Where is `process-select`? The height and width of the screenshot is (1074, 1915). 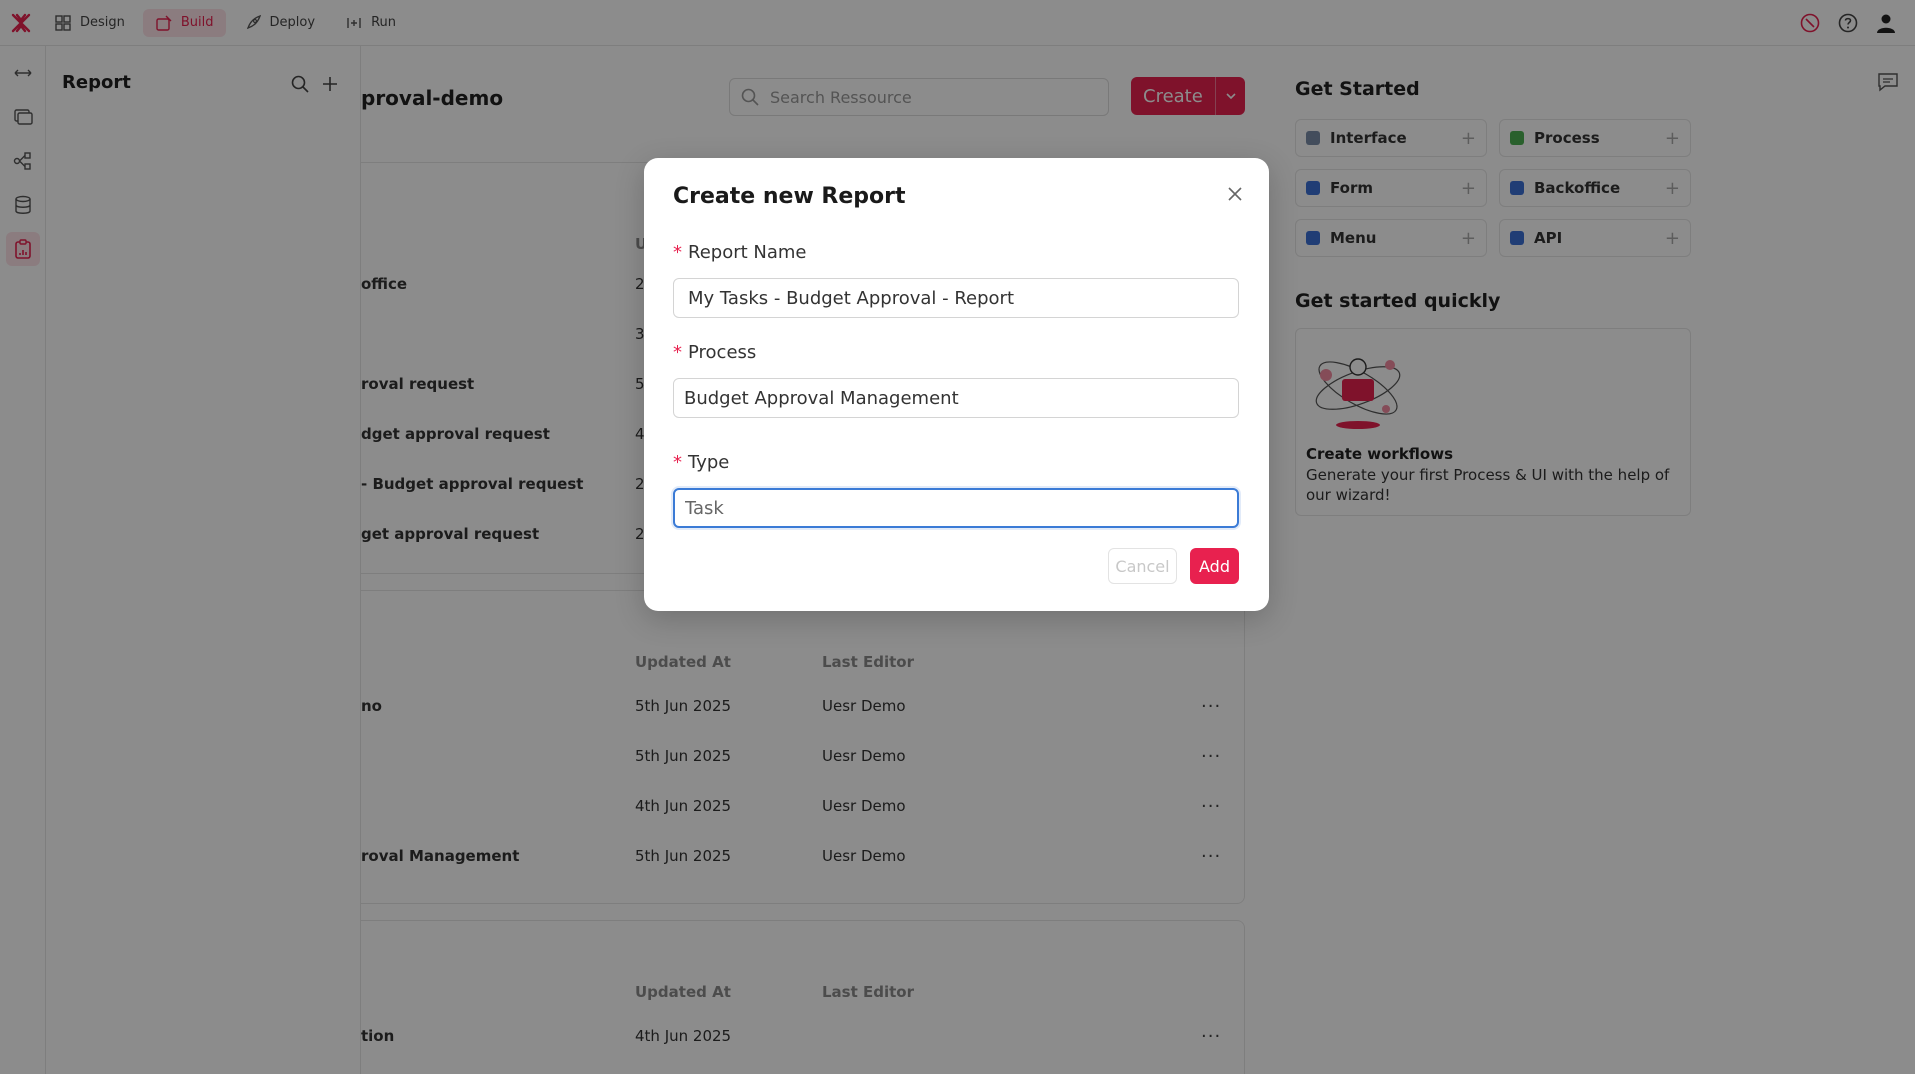 process-select is located at coordinates (956, 398).